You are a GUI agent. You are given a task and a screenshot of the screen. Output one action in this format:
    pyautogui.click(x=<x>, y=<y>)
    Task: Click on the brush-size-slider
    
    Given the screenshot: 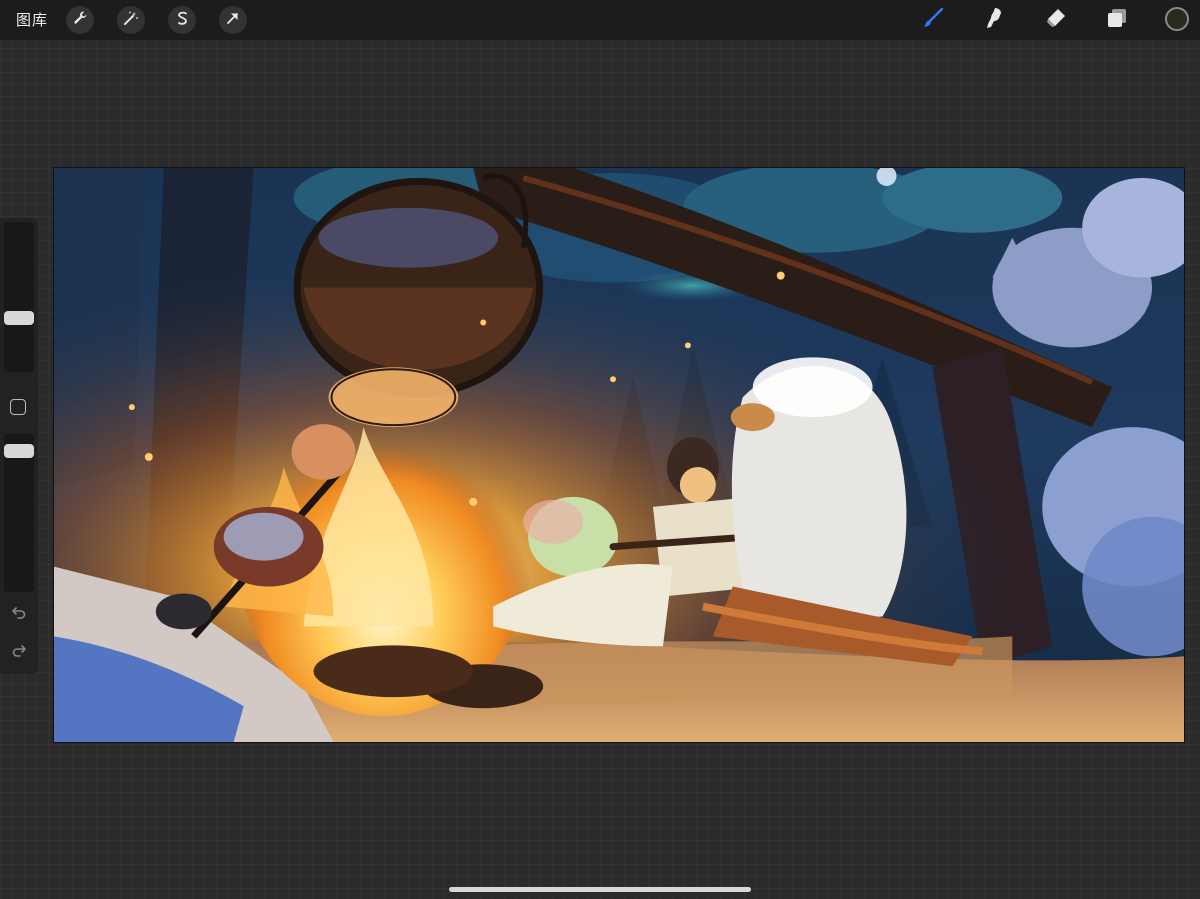 What is the action you would take?
    pyautogui.click(x=19, y=297)
    